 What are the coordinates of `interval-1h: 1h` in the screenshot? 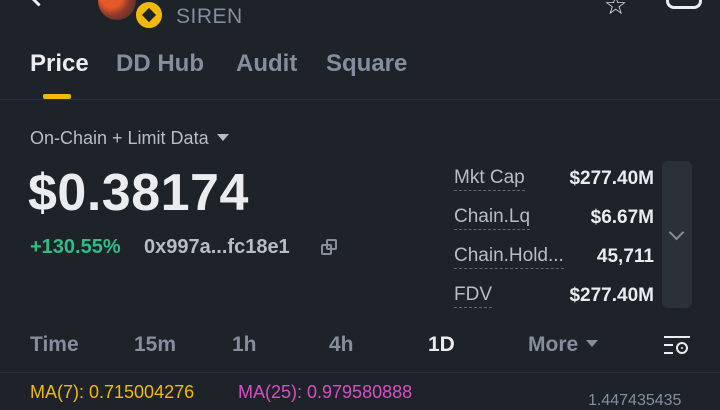 It's located at (244, 345).